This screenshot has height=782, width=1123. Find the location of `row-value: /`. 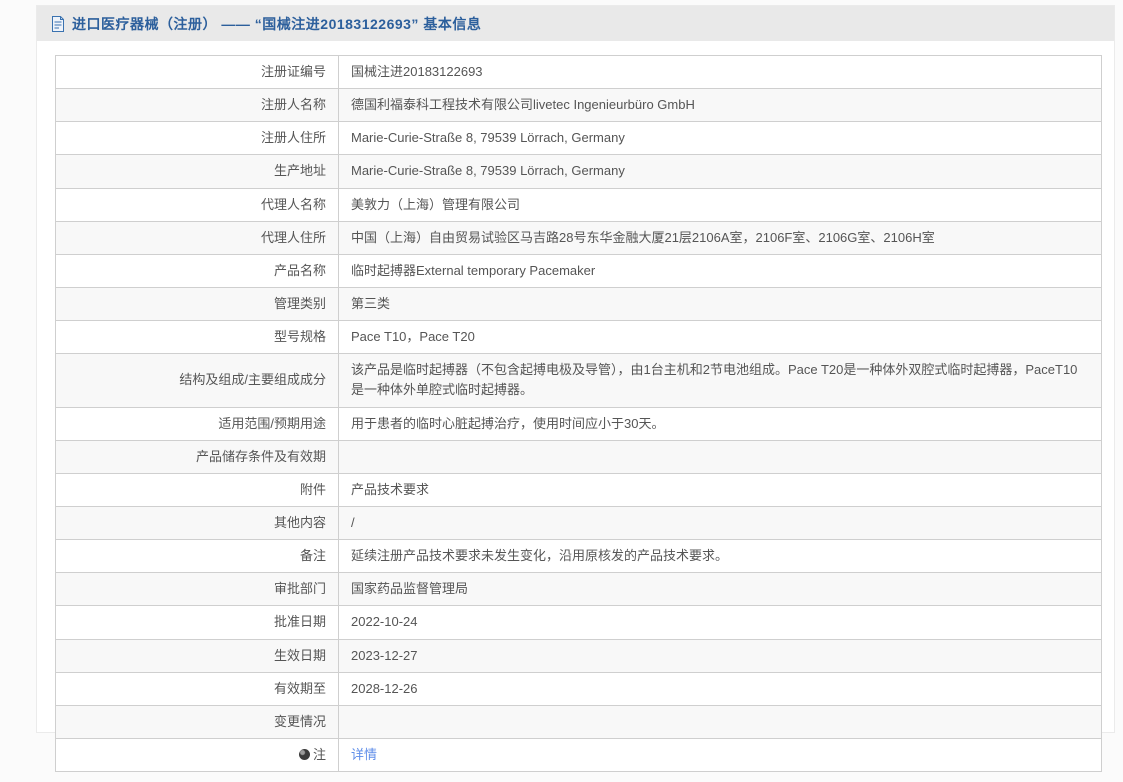

row-value: / is located at coordinates (720, 523).